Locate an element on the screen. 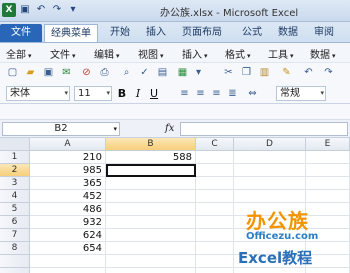  menu-all: 全部 ▾ is located at coordinates (19, 53).